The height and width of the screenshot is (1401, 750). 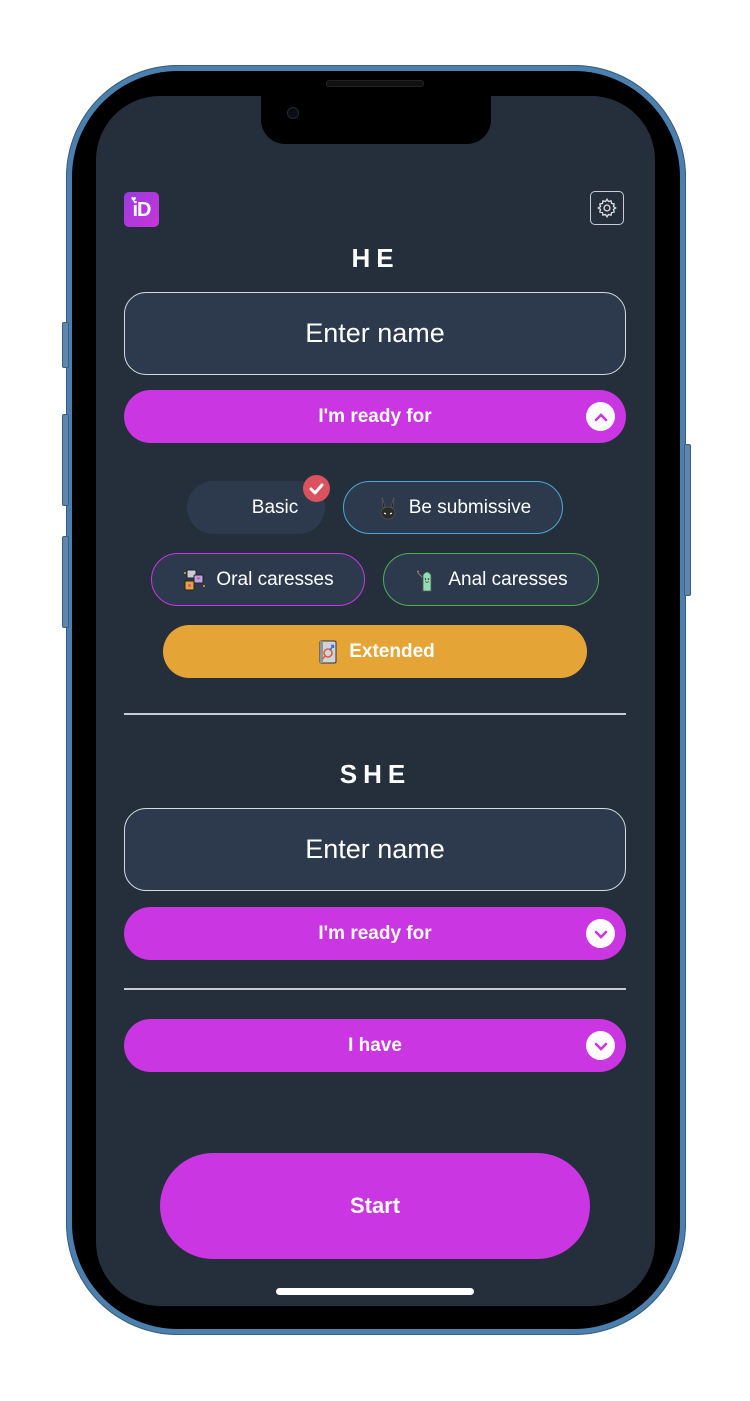 I want to click on she-ready-for-label: I'm ready for, so click(x=375, y=933).